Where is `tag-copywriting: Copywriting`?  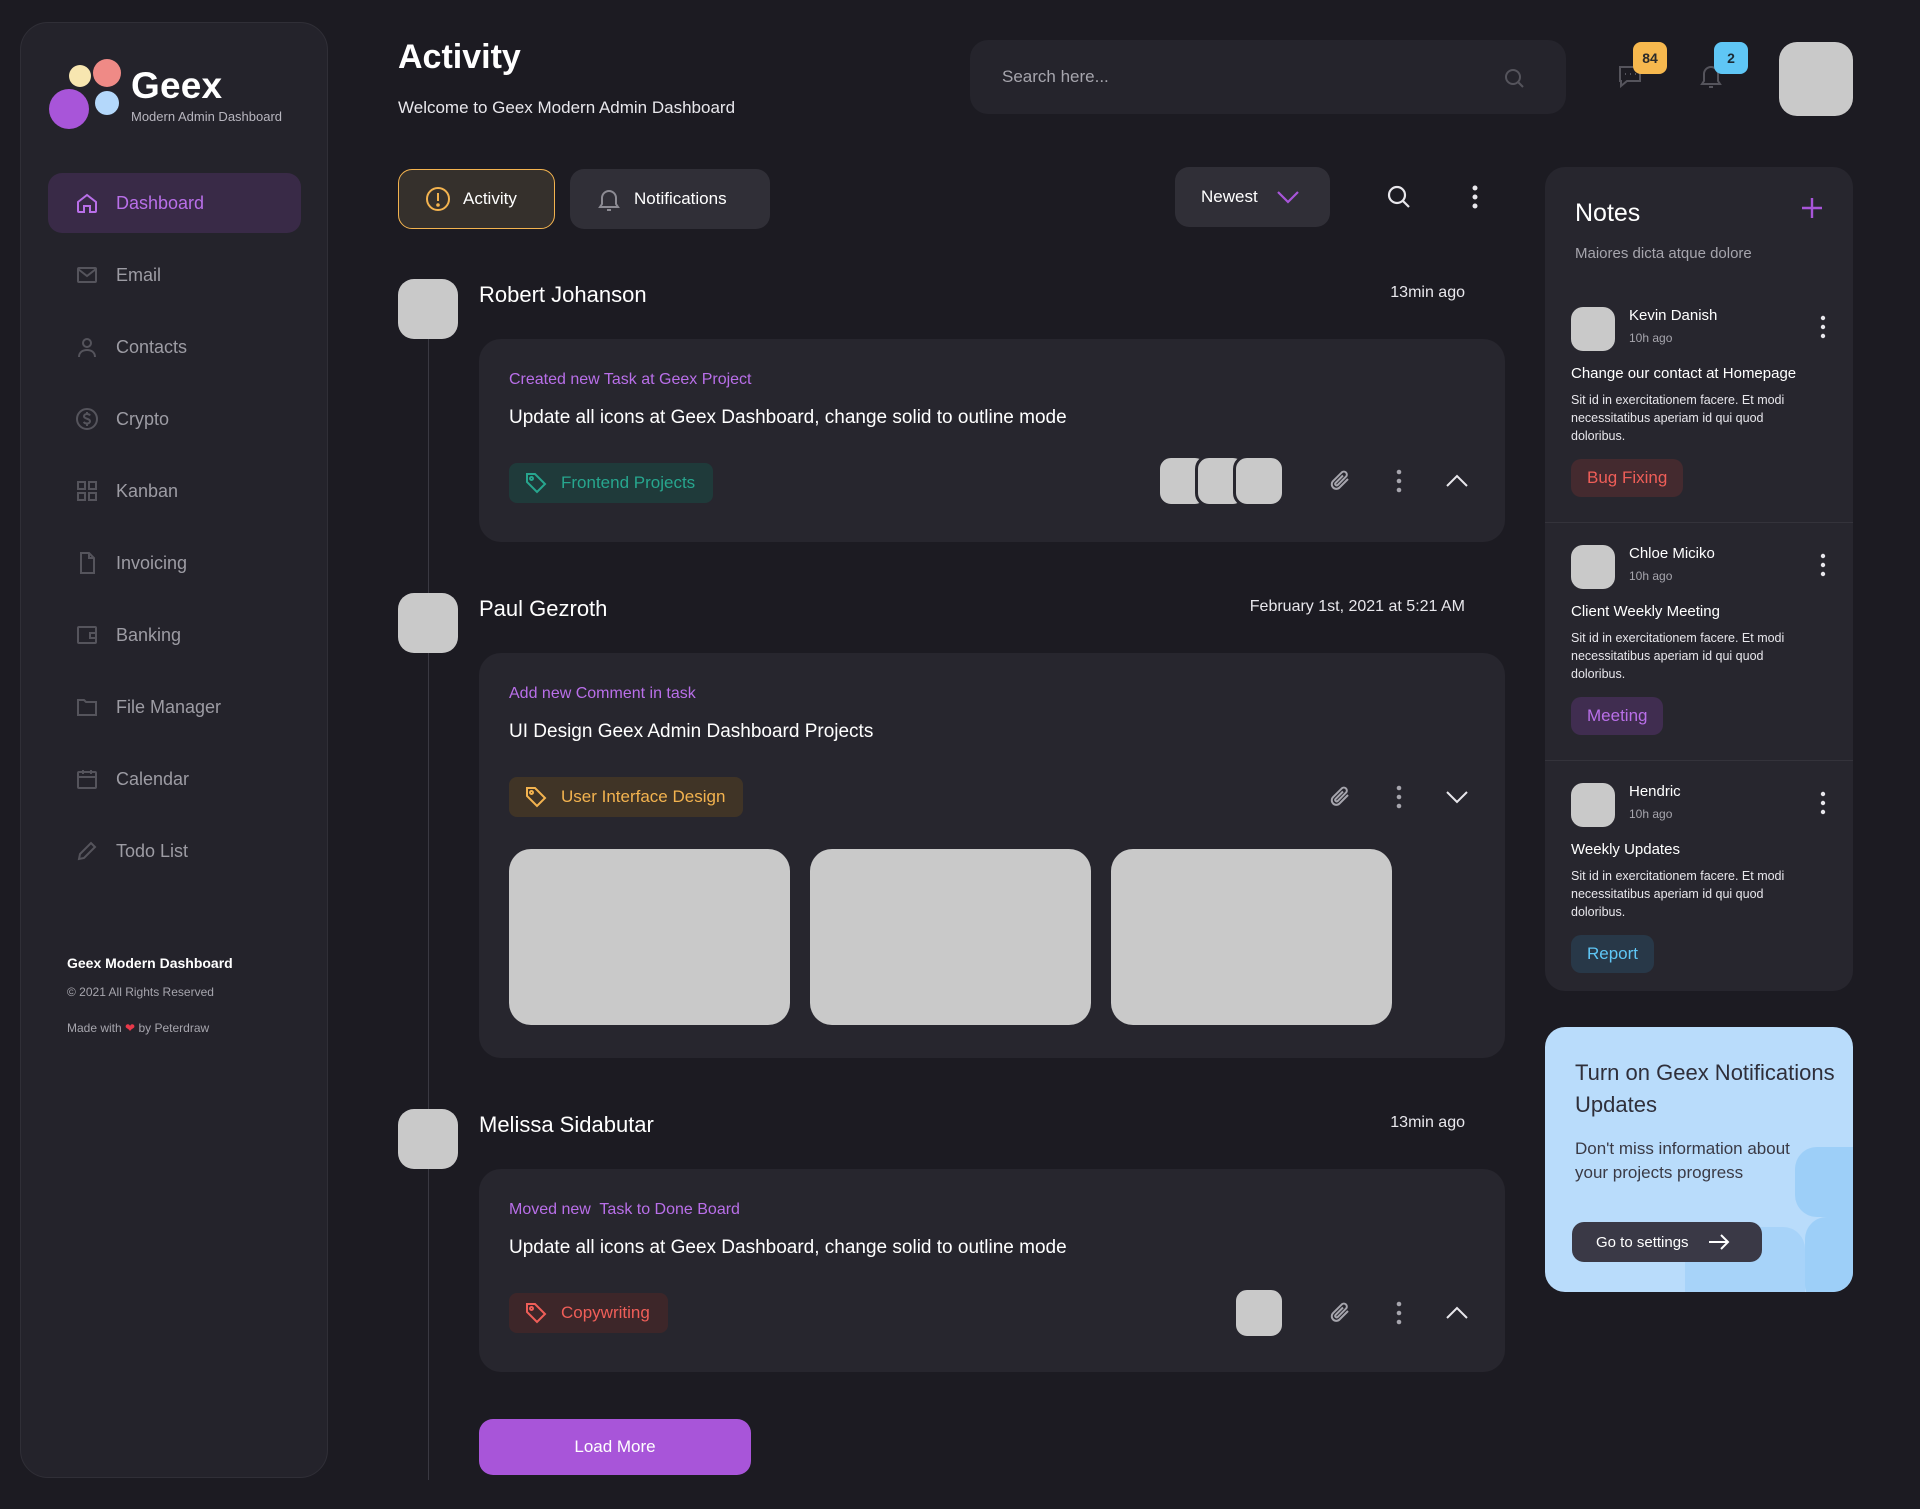 tag-copywriting: Copywriting is located at coordinates (588, 1313).